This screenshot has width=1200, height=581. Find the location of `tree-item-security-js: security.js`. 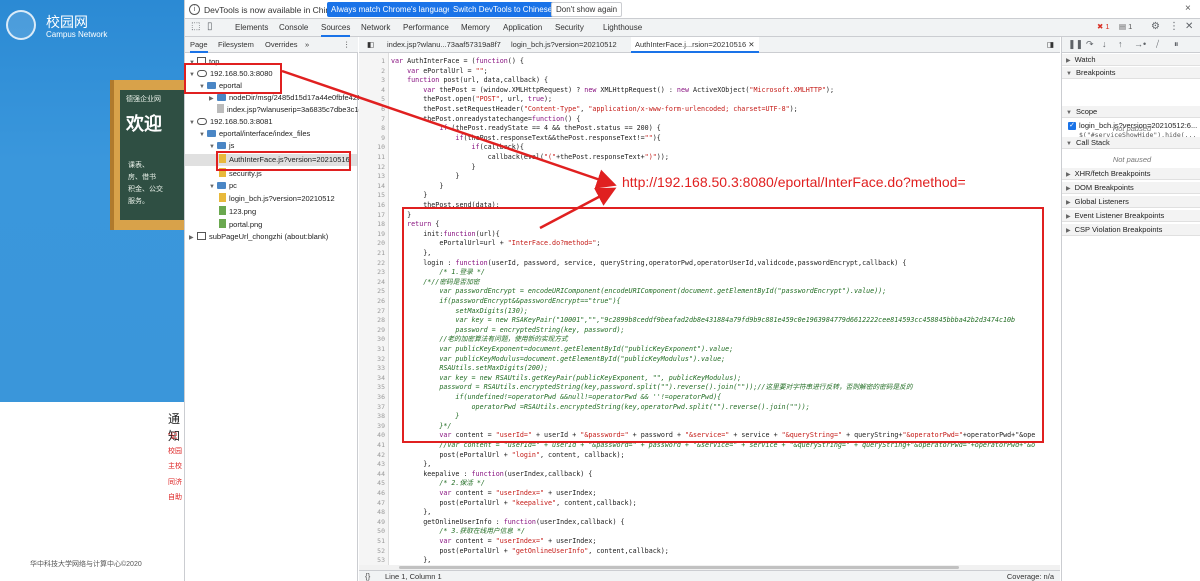

tree-item-security-js: security.js is located at coordinates (240, 174).